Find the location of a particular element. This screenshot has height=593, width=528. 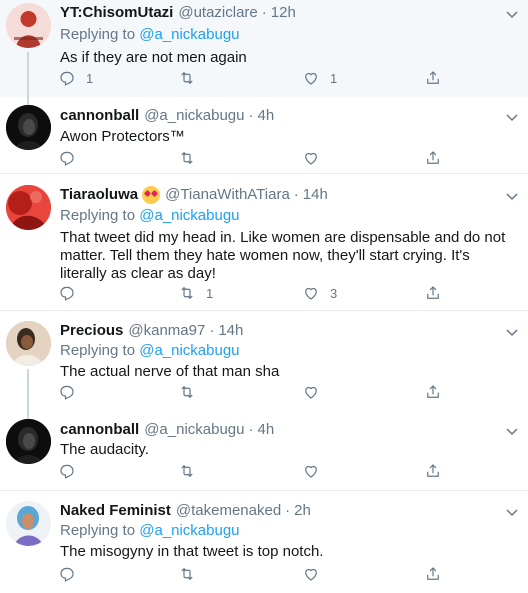

action-bar: 1 3 is located at coordinates (258, 293).